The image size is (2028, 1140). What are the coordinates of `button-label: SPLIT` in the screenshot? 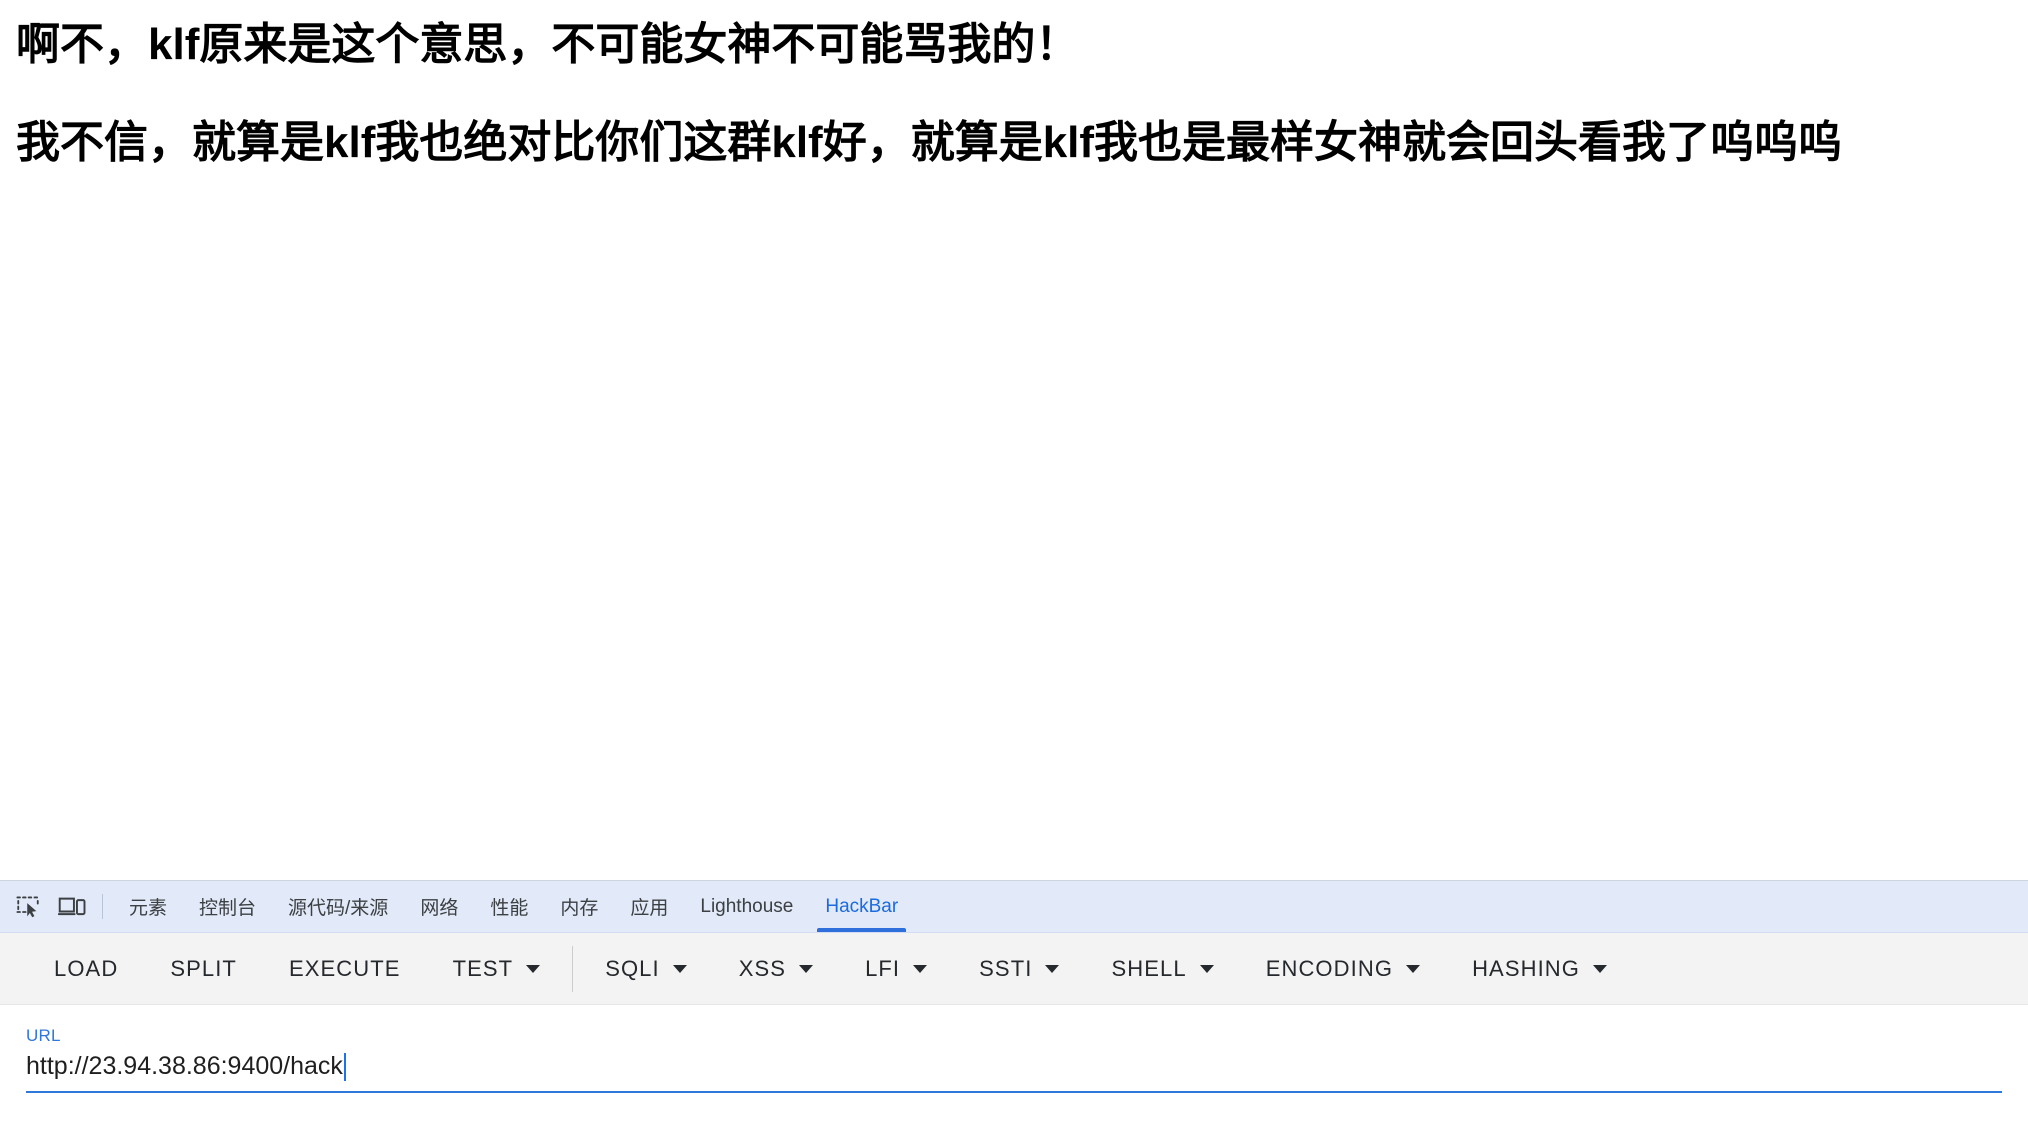 It's located at (203, 968).